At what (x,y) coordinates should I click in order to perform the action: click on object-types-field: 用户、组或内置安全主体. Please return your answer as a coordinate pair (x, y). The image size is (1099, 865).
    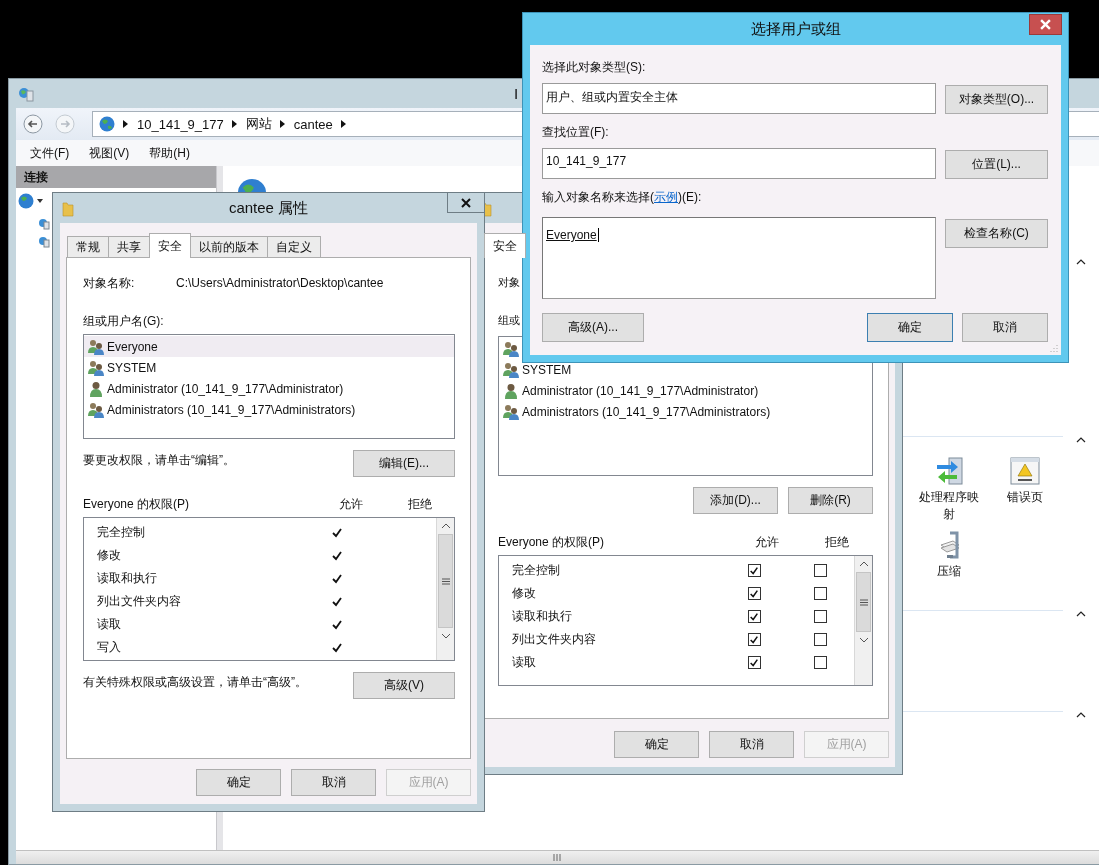
    Looking at the image, I should click on (739, 98).